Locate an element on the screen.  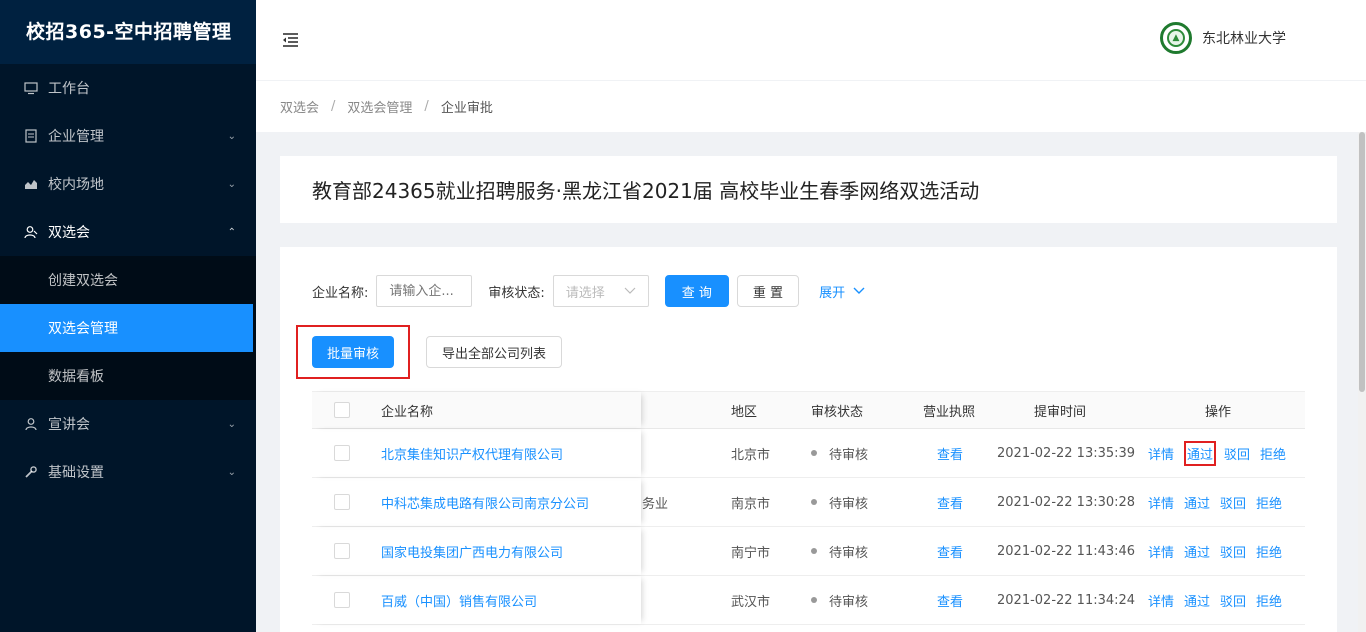
query-button: 查 询 is located at coordinates (696, 291).